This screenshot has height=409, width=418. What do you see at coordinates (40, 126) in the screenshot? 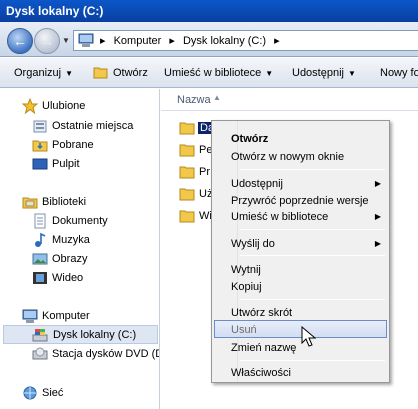
I see `recent-places-icon` at bounding box center [40, 126].